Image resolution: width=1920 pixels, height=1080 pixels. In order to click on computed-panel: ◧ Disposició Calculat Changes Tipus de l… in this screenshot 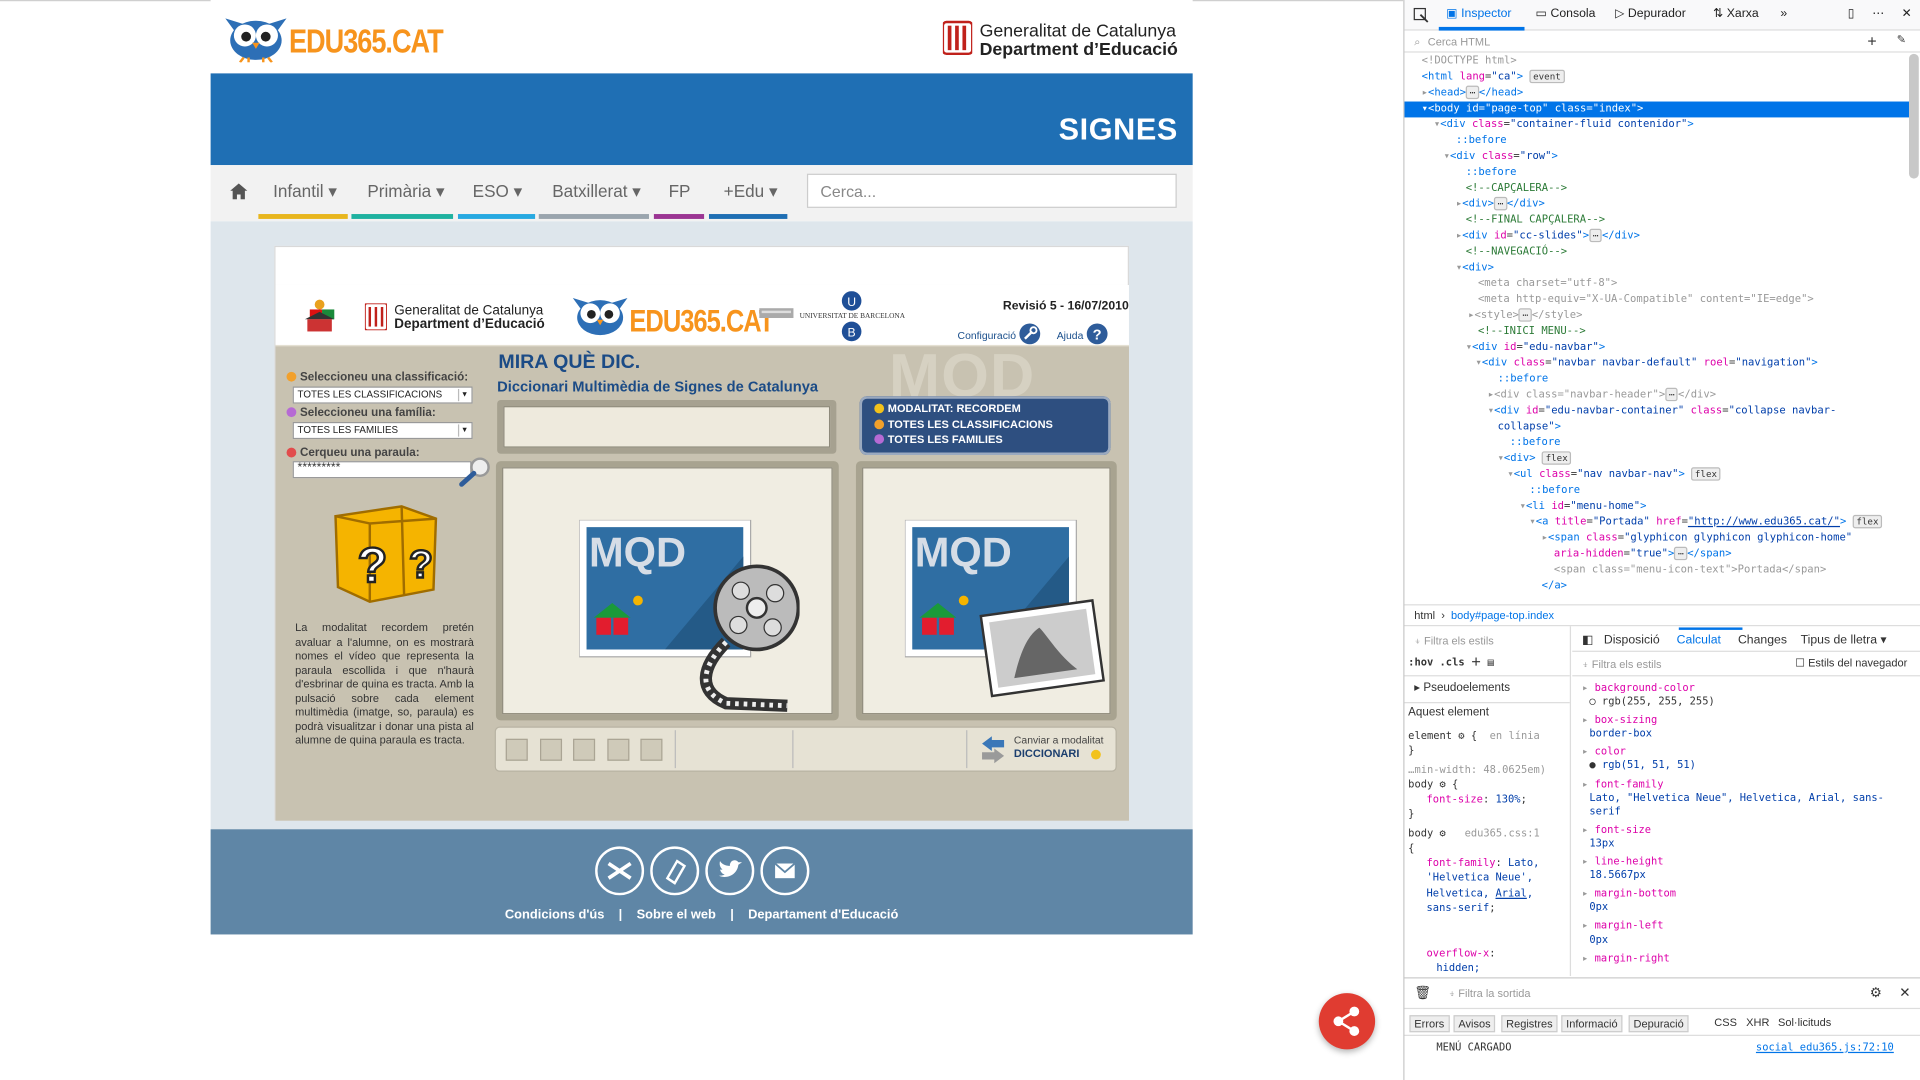, I will do `click(1746, 801)`.